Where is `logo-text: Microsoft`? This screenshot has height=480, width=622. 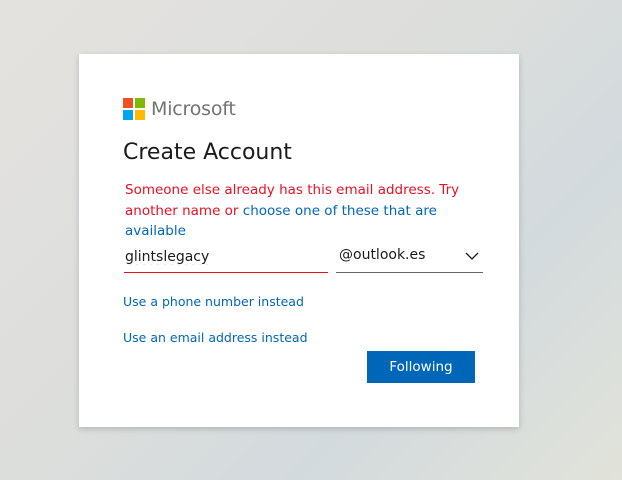
logo-text: Microsoft is located at coordinates (193, 109).